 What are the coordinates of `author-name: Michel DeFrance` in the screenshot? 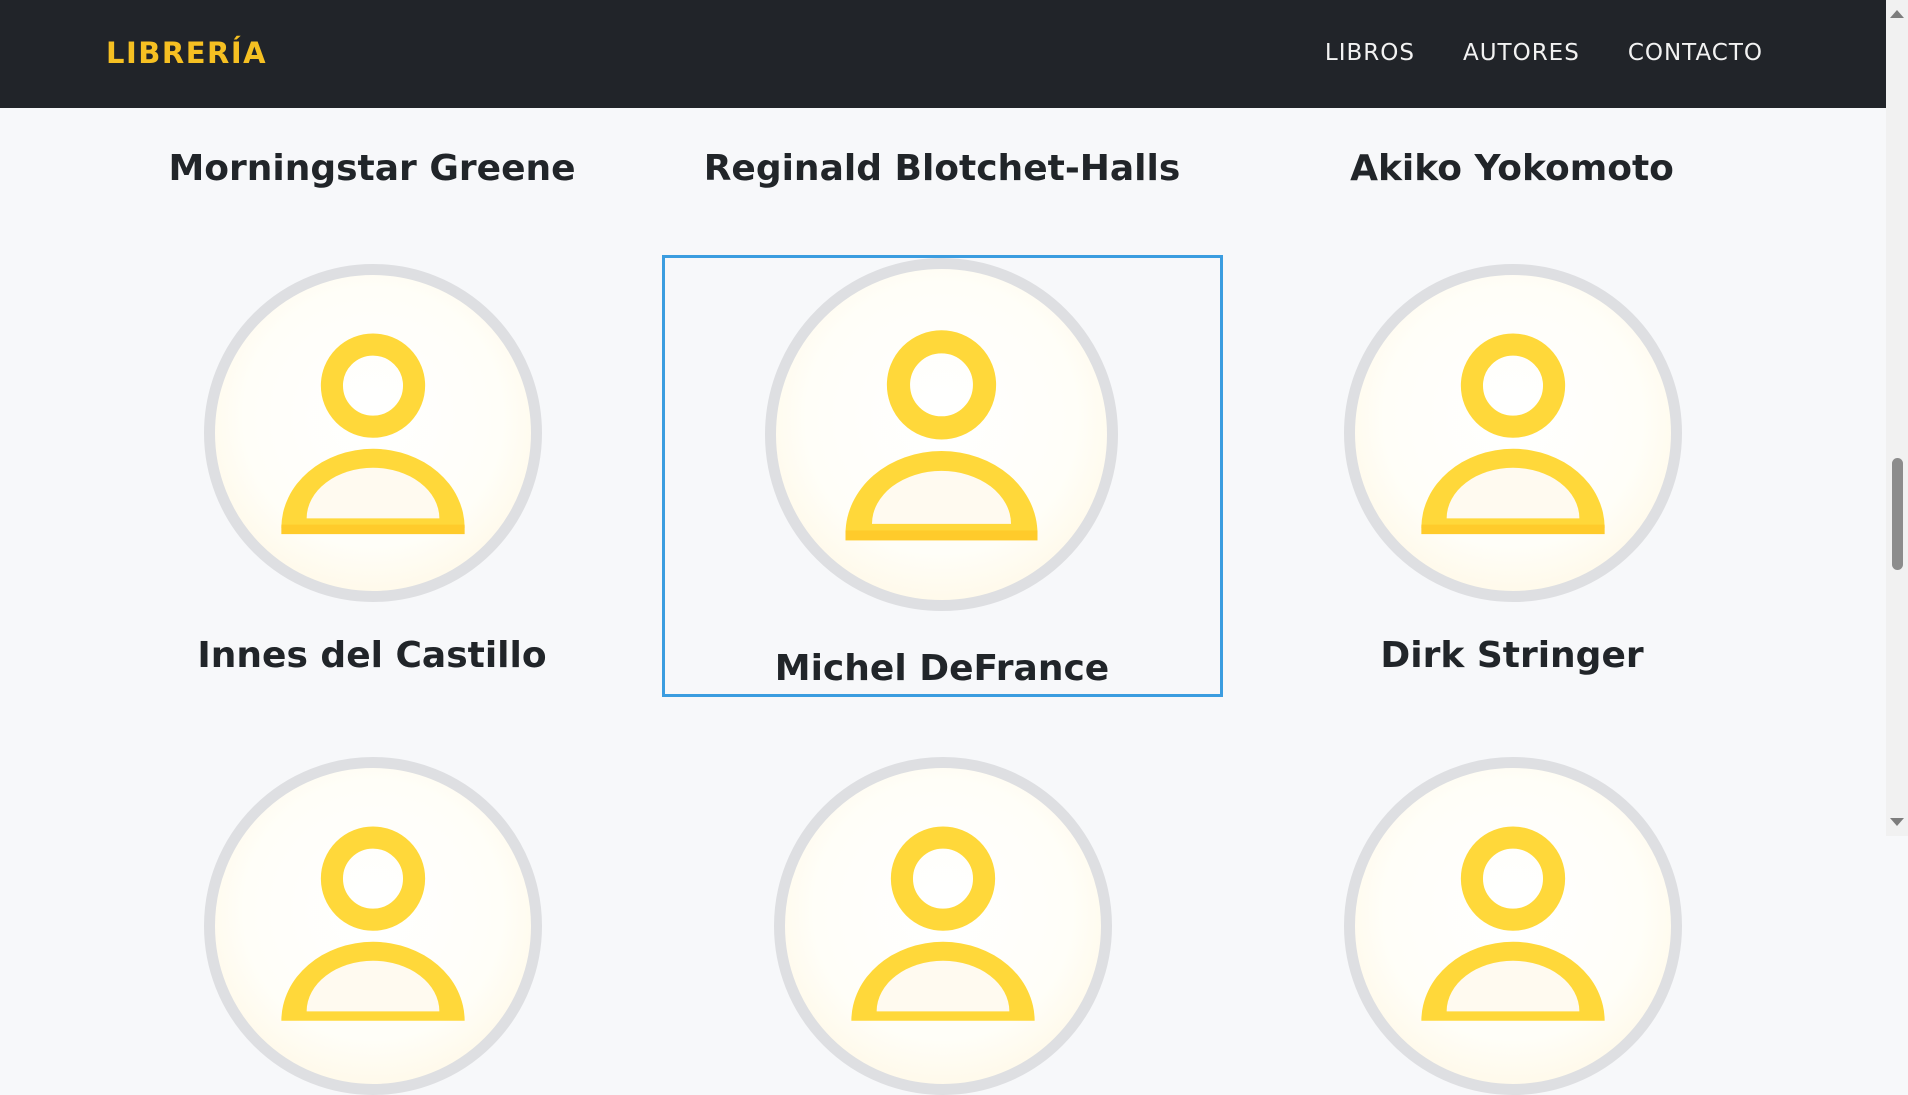 It's located at (942, 668).